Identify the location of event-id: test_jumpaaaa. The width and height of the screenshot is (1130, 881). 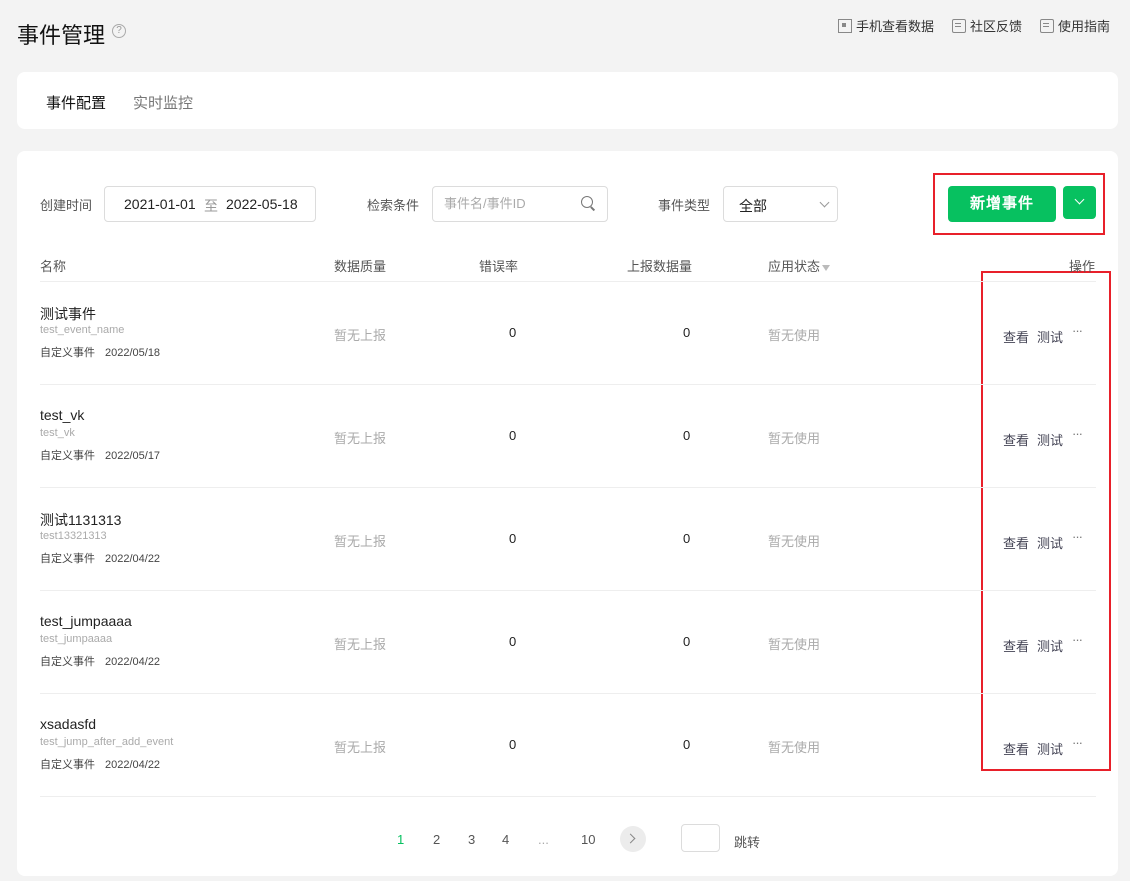
(76, 639).